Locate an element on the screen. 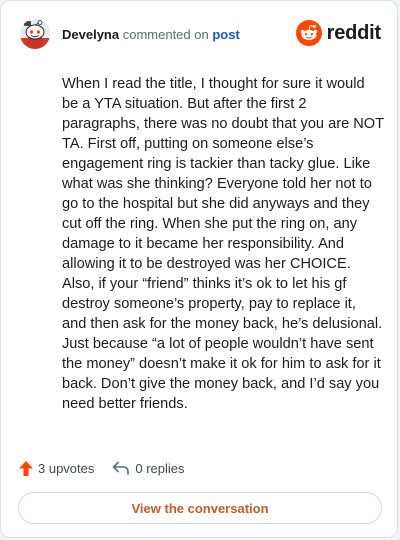 The width and height of the screenshot is (400, 540). action-text: commented on is located at coordinates (165, 34).